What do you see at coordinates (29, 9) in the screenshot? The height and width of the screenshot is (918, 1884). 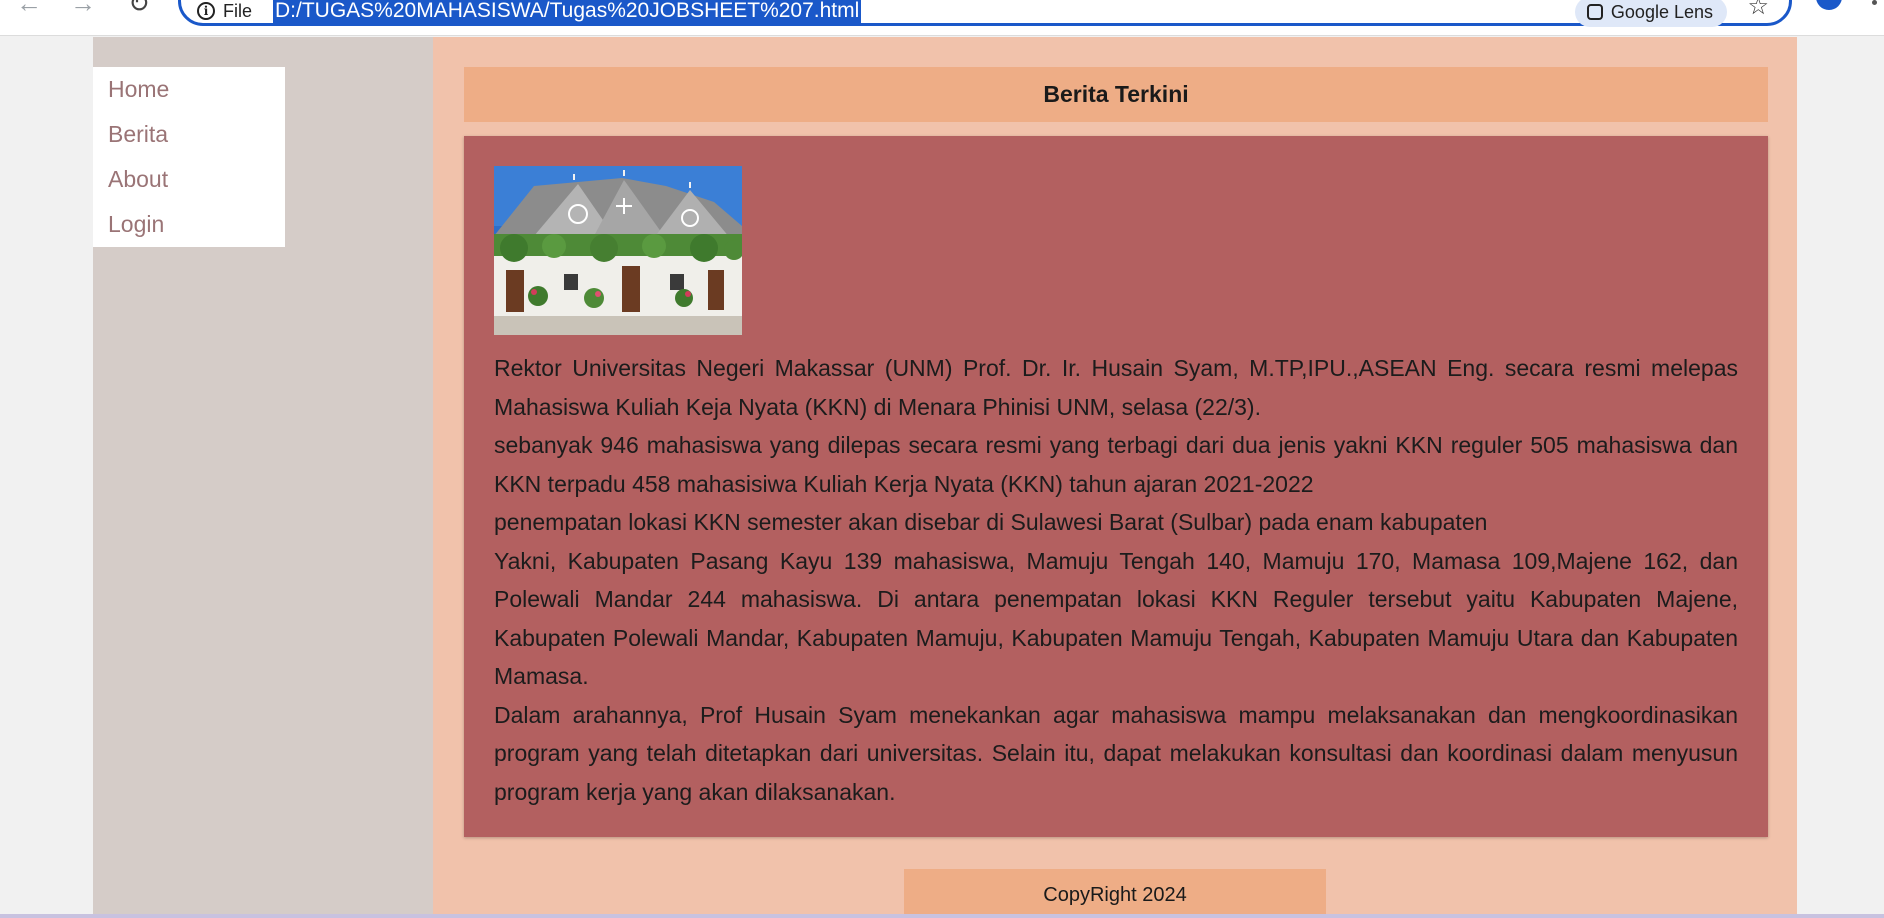 I see `back-arrow-icon: ←` at bounding box center [29, 9].